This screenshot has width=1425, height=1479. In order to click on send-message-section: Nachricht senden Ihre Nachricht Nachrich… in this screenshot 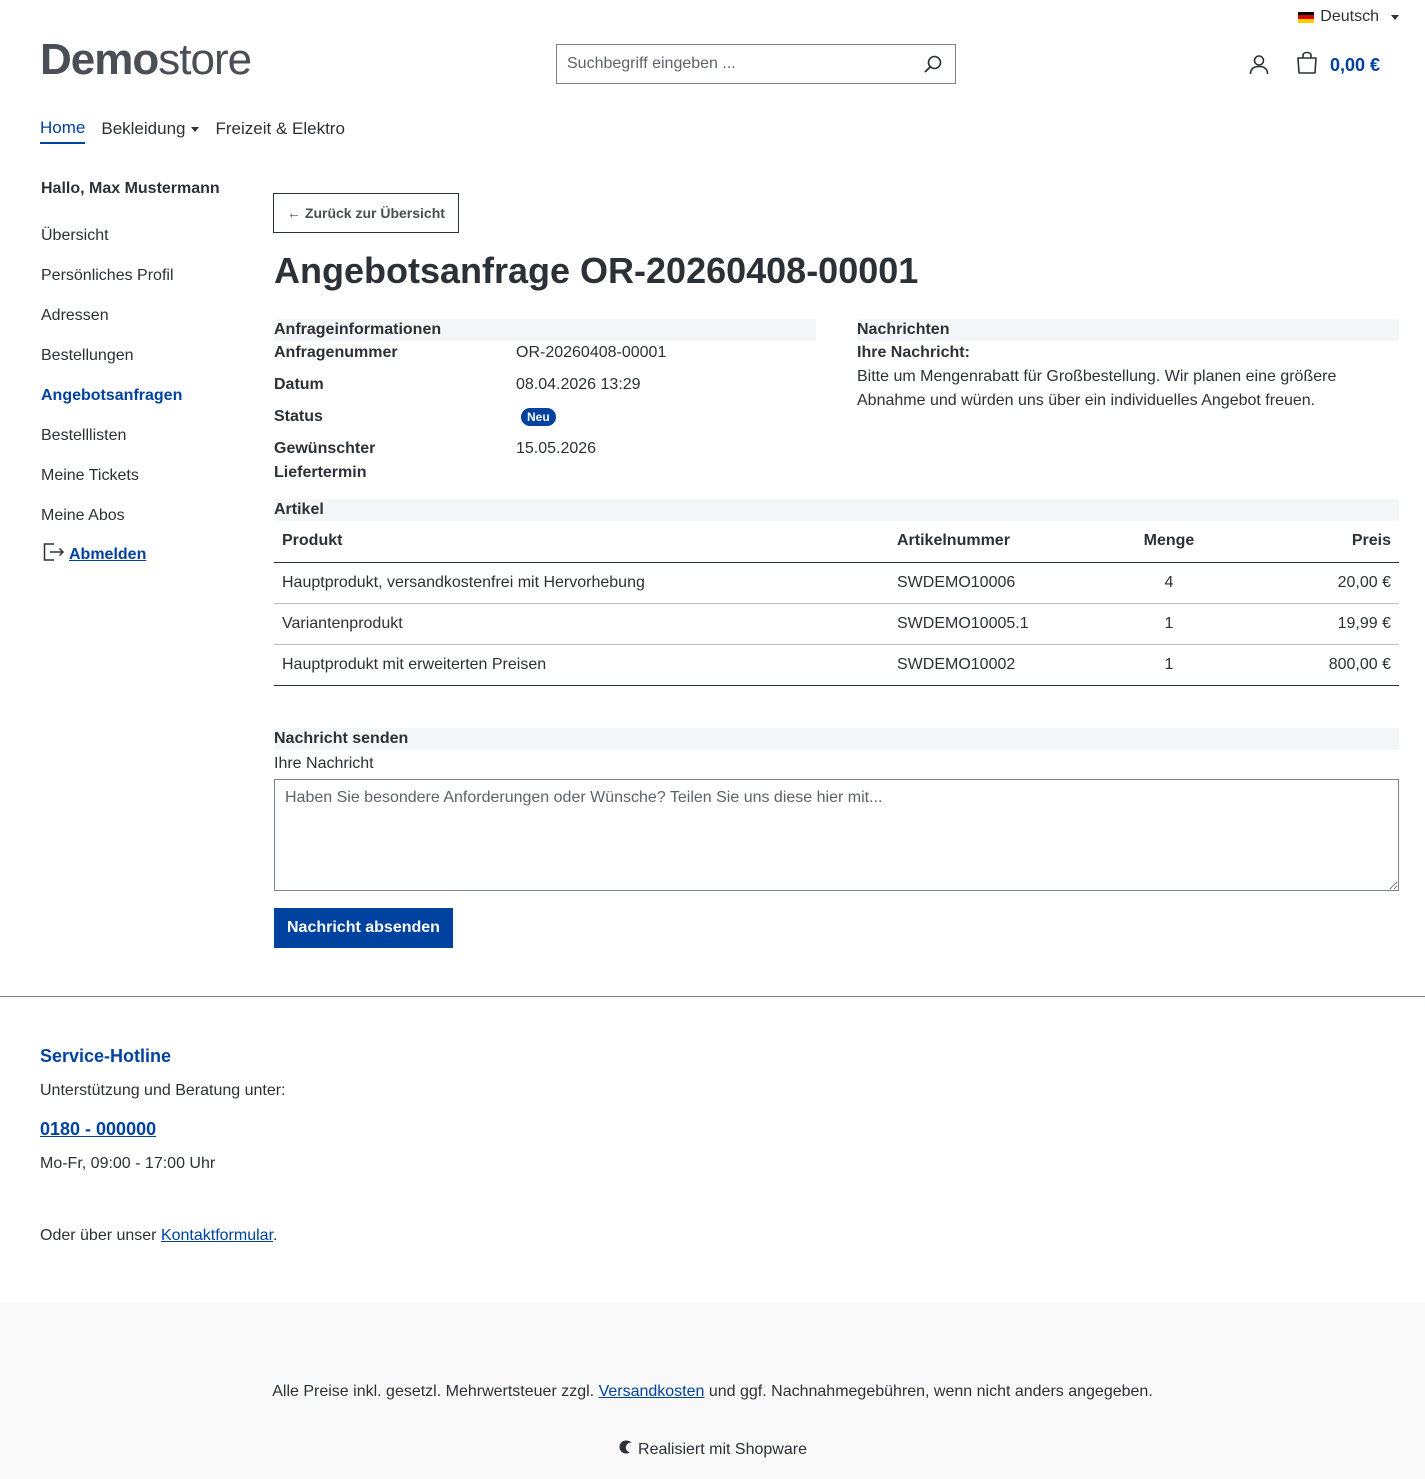, I will do `click(836, 837)`.